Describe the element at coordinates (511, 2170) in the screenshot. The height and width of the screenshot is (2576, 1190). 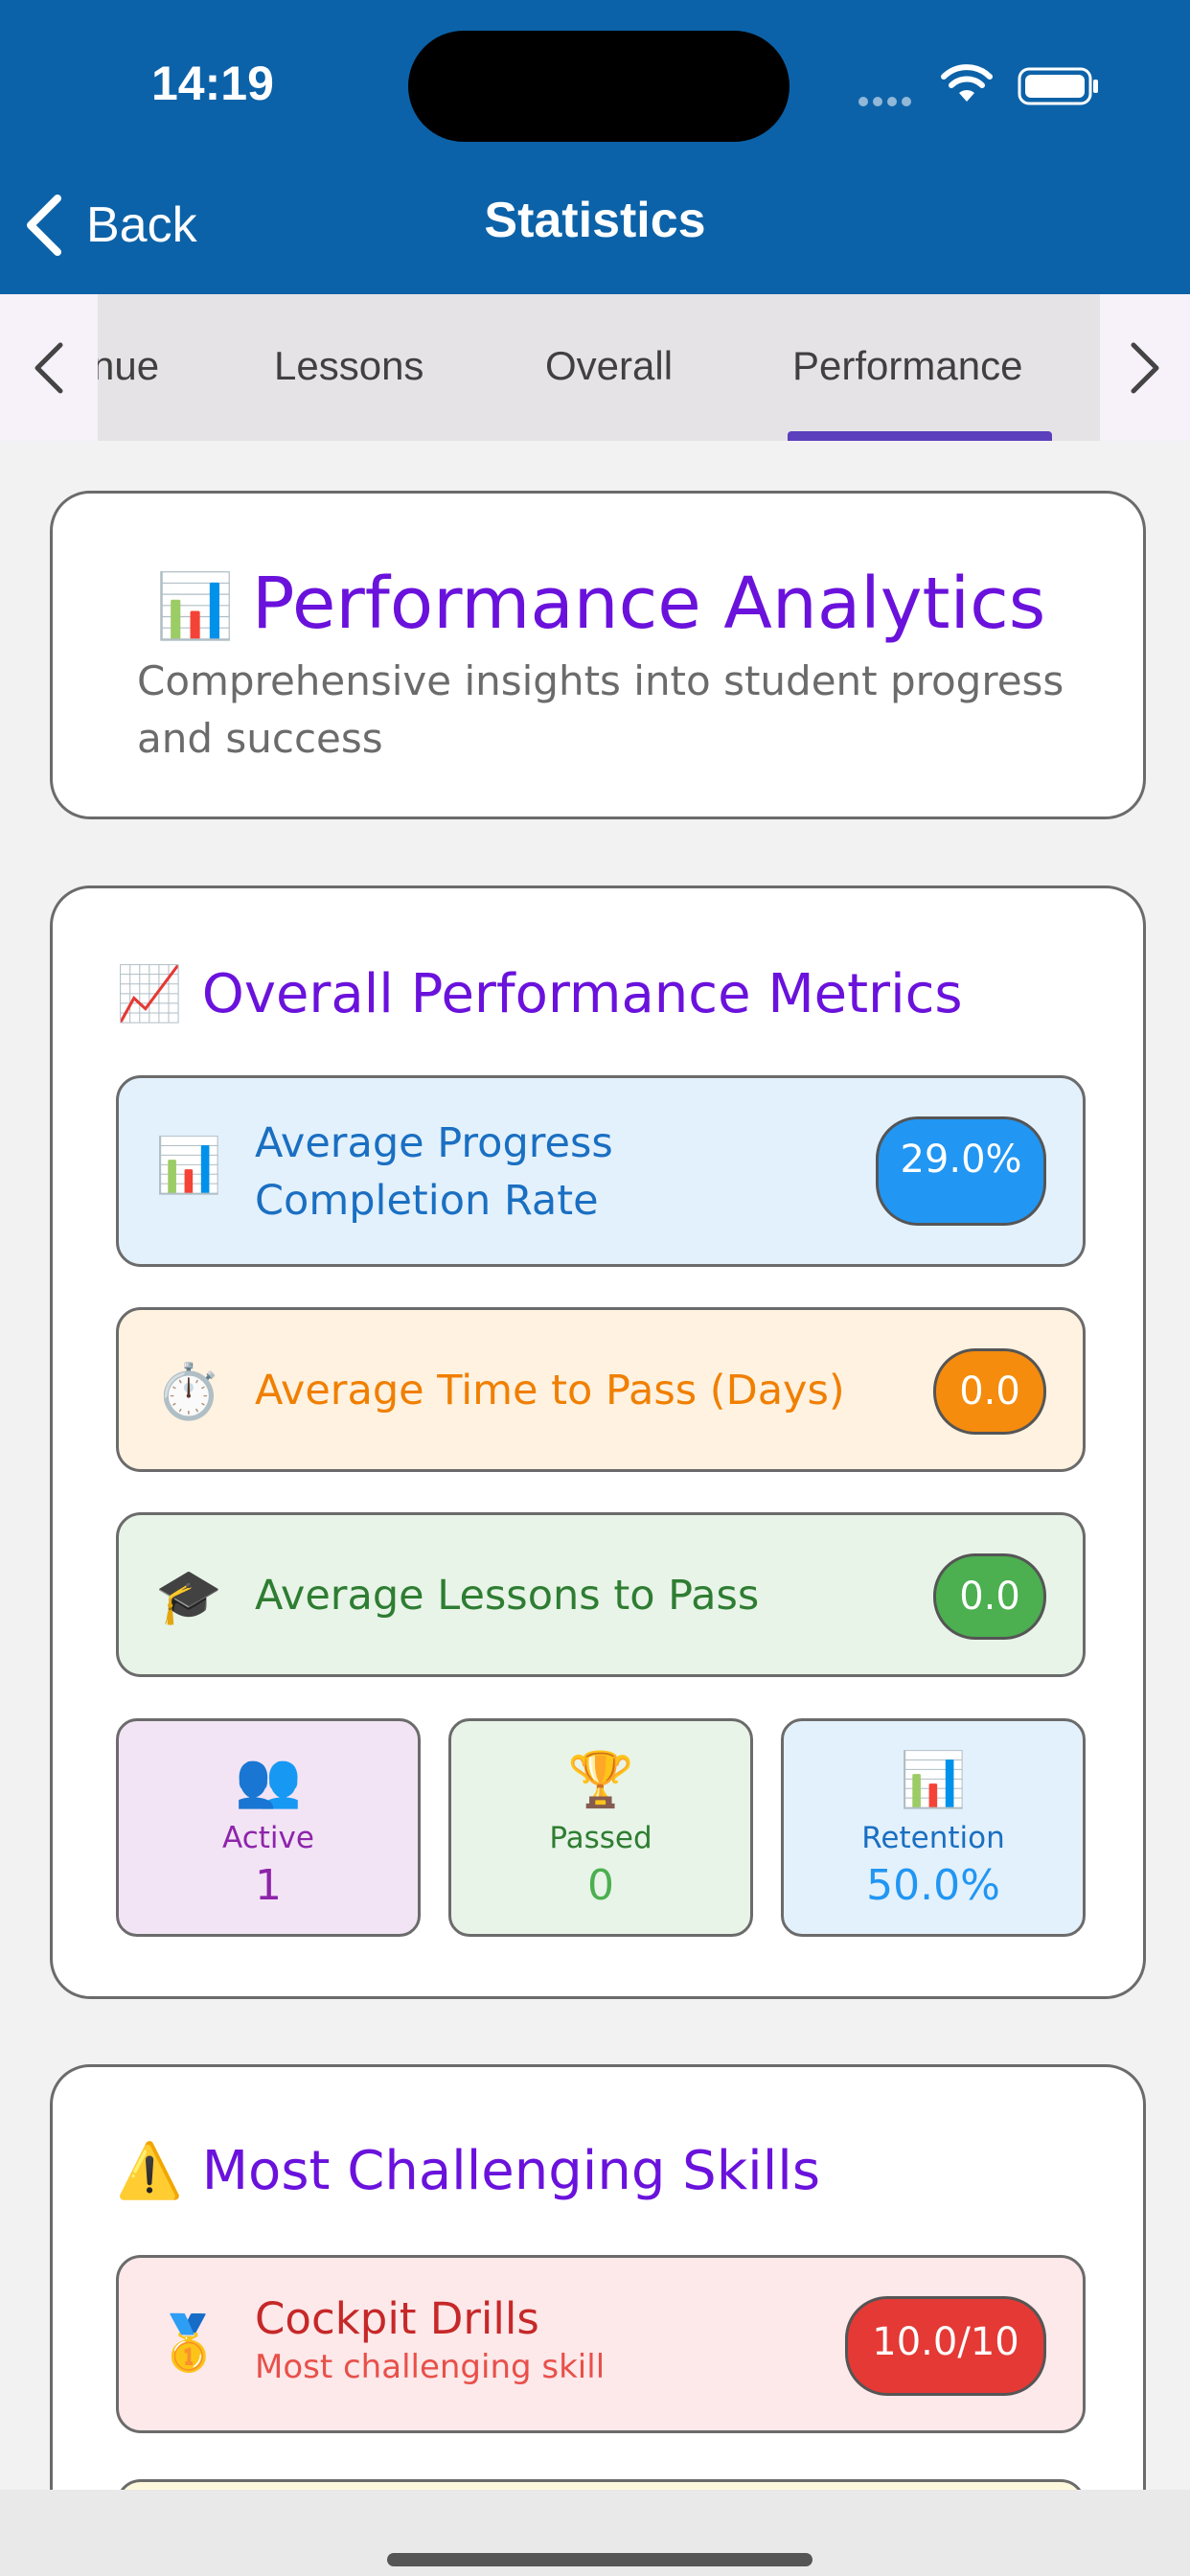
I see `challenging-section-title-text: Most Challenging Skills` at that location.